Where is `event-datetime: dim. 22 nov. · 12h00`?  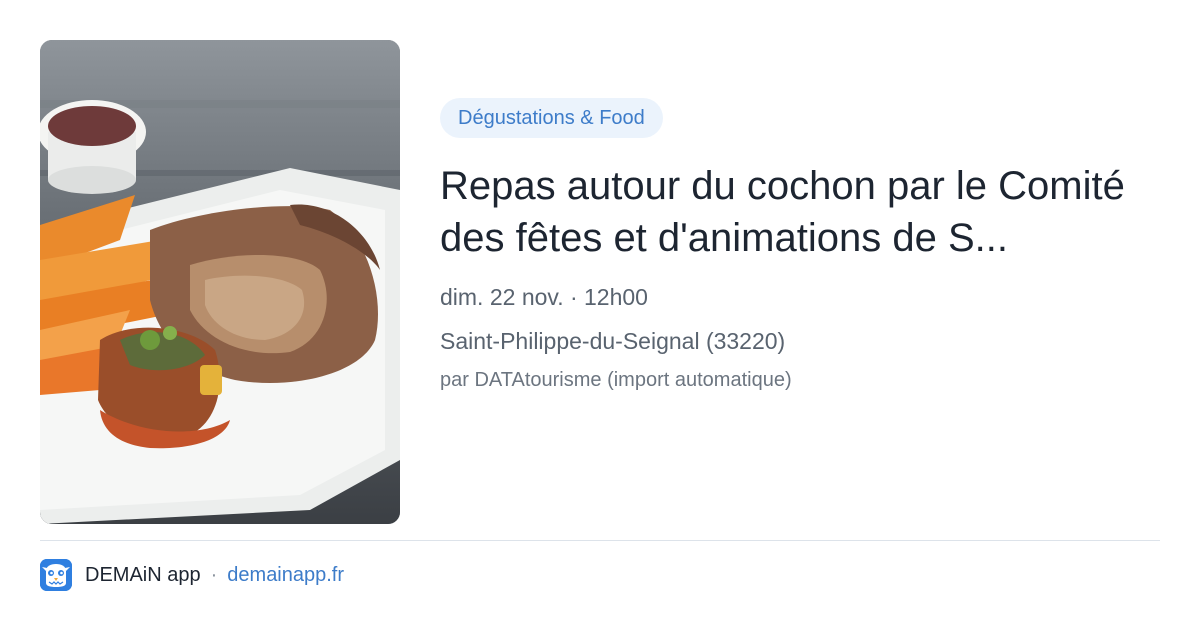
event-datetime: dim. 22 nov. · 12h00 is located at coordinates (544, 297).